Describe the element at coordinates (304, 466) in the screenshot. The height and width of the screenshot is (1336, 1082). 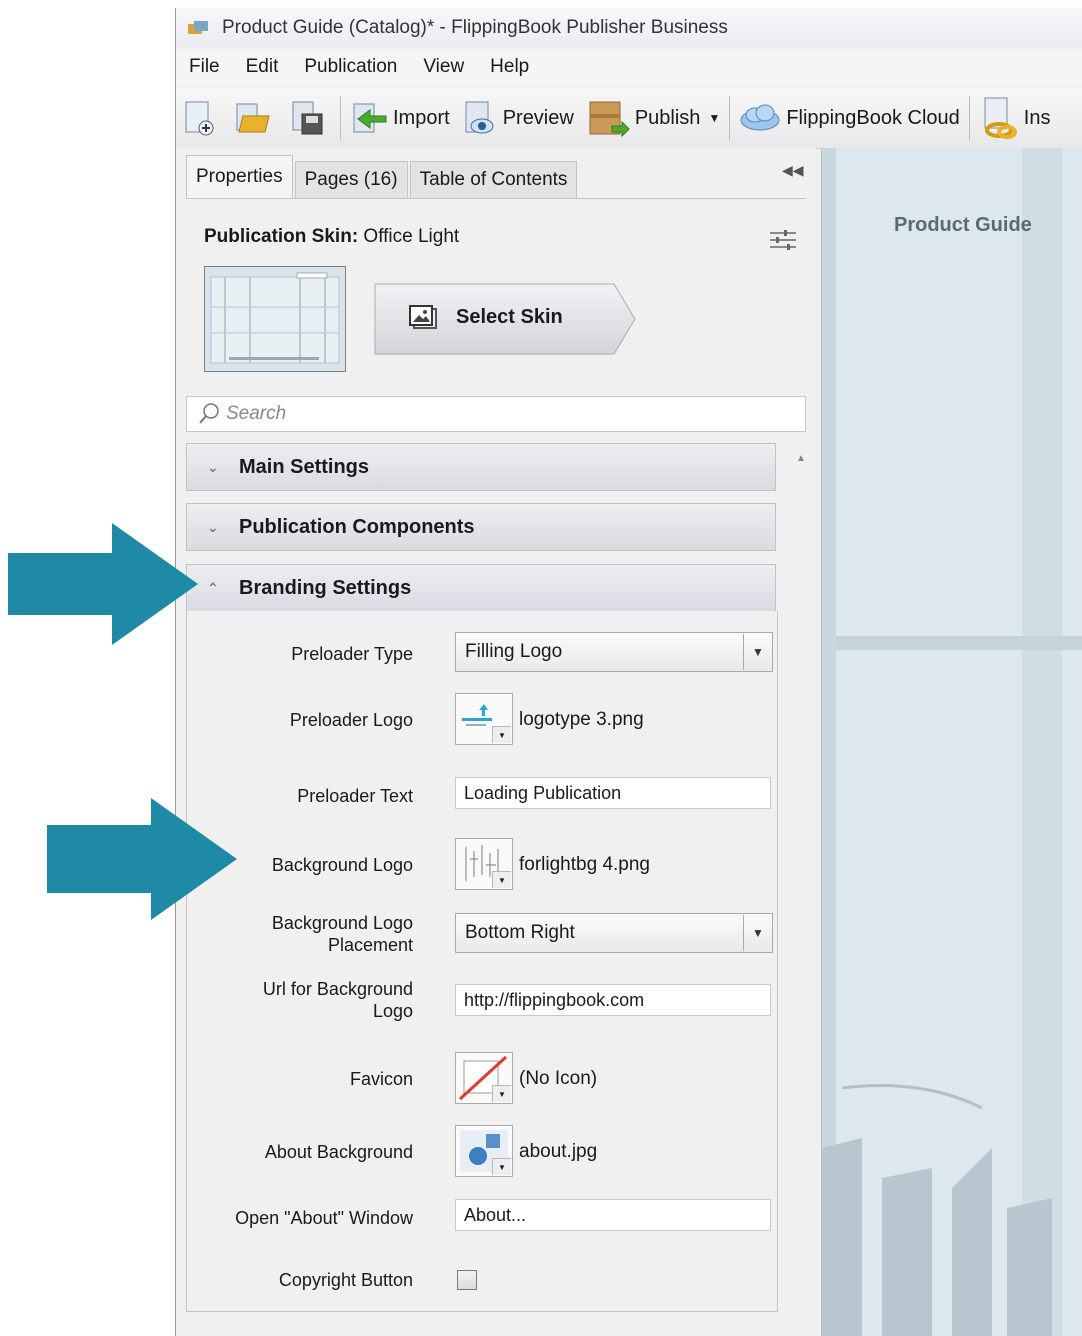
I see `section-main-settings-label: Main Settings` at that location.